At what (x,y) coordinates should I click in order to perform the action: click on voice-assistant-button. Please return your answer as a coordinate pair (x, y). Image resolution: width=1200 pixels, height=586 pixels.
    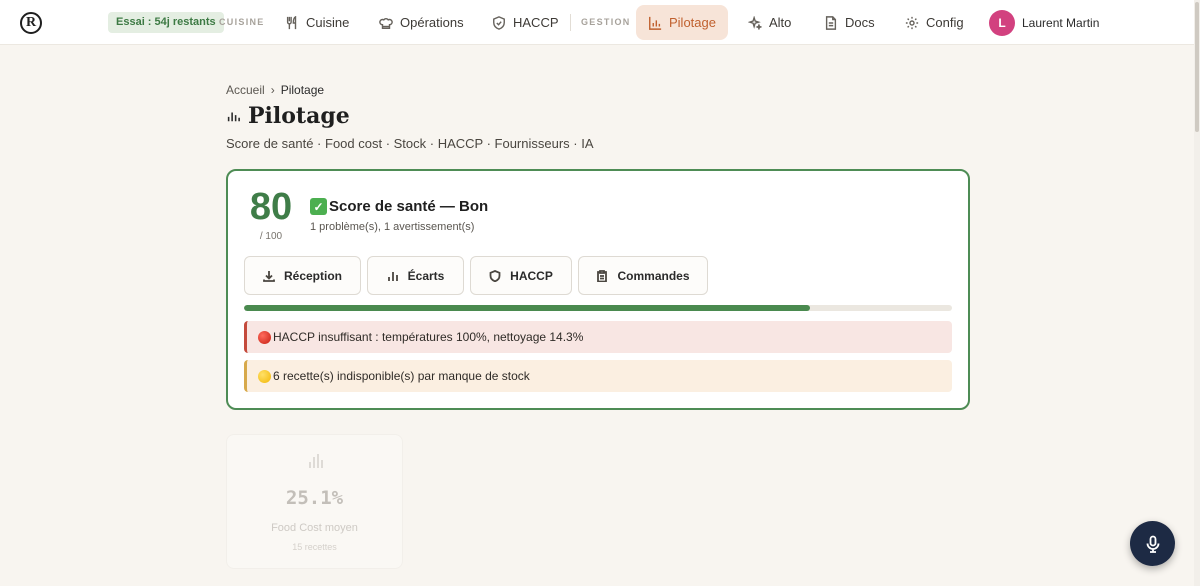
    Looking at the image, I should click on (1152, 543).